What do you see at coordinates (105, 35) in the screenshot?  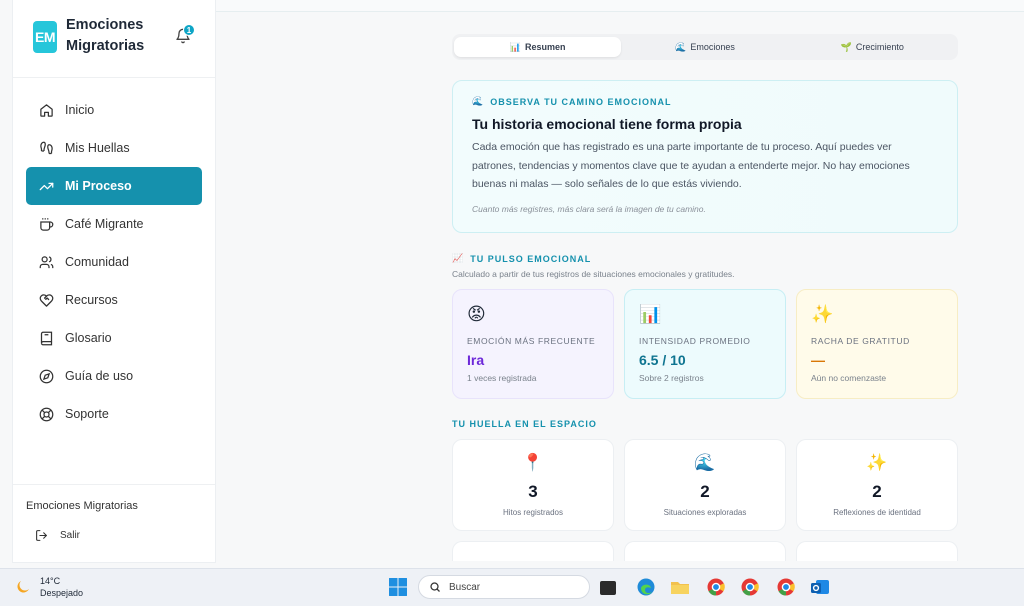 I see `app-name: Emociones Migratorias` at bounding box center [105, 35].